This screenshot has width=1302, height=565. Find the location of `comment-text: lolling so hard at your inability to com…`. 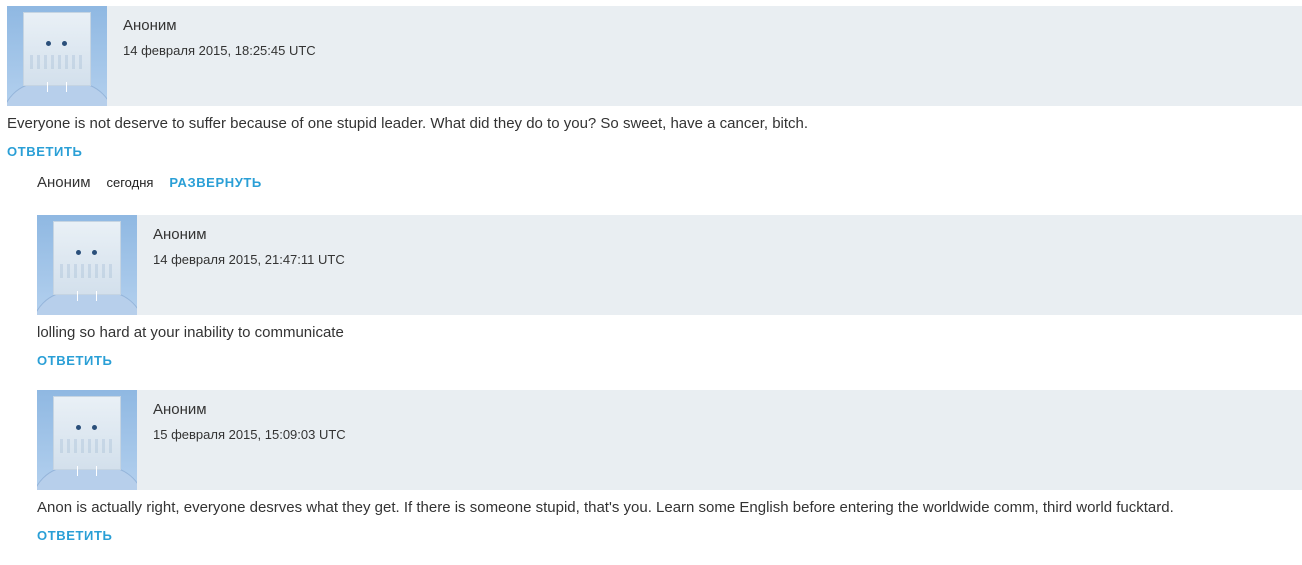

comment-text: lolling so hard at your inability to com… is located at coordinates (190, 332).